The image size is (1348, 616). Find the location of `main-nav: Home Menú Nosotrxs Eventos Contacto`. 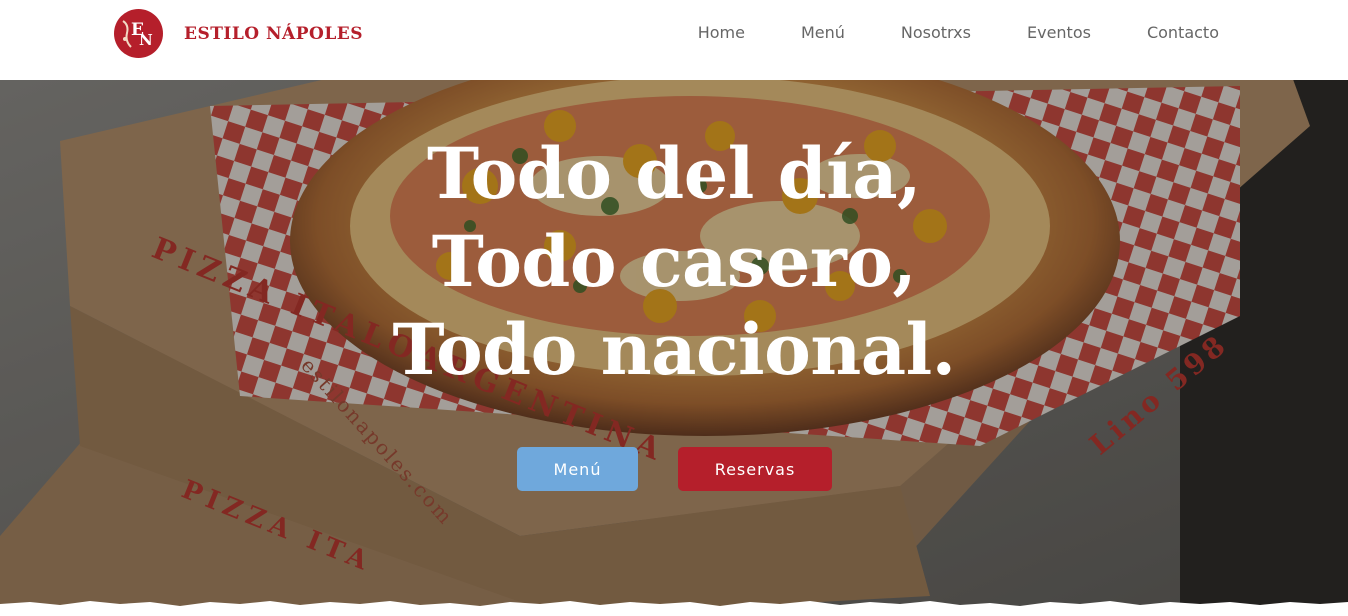

main-nav: Home Menú Nosotrxs Eventos Contacto is located at coordinates (958, 33).